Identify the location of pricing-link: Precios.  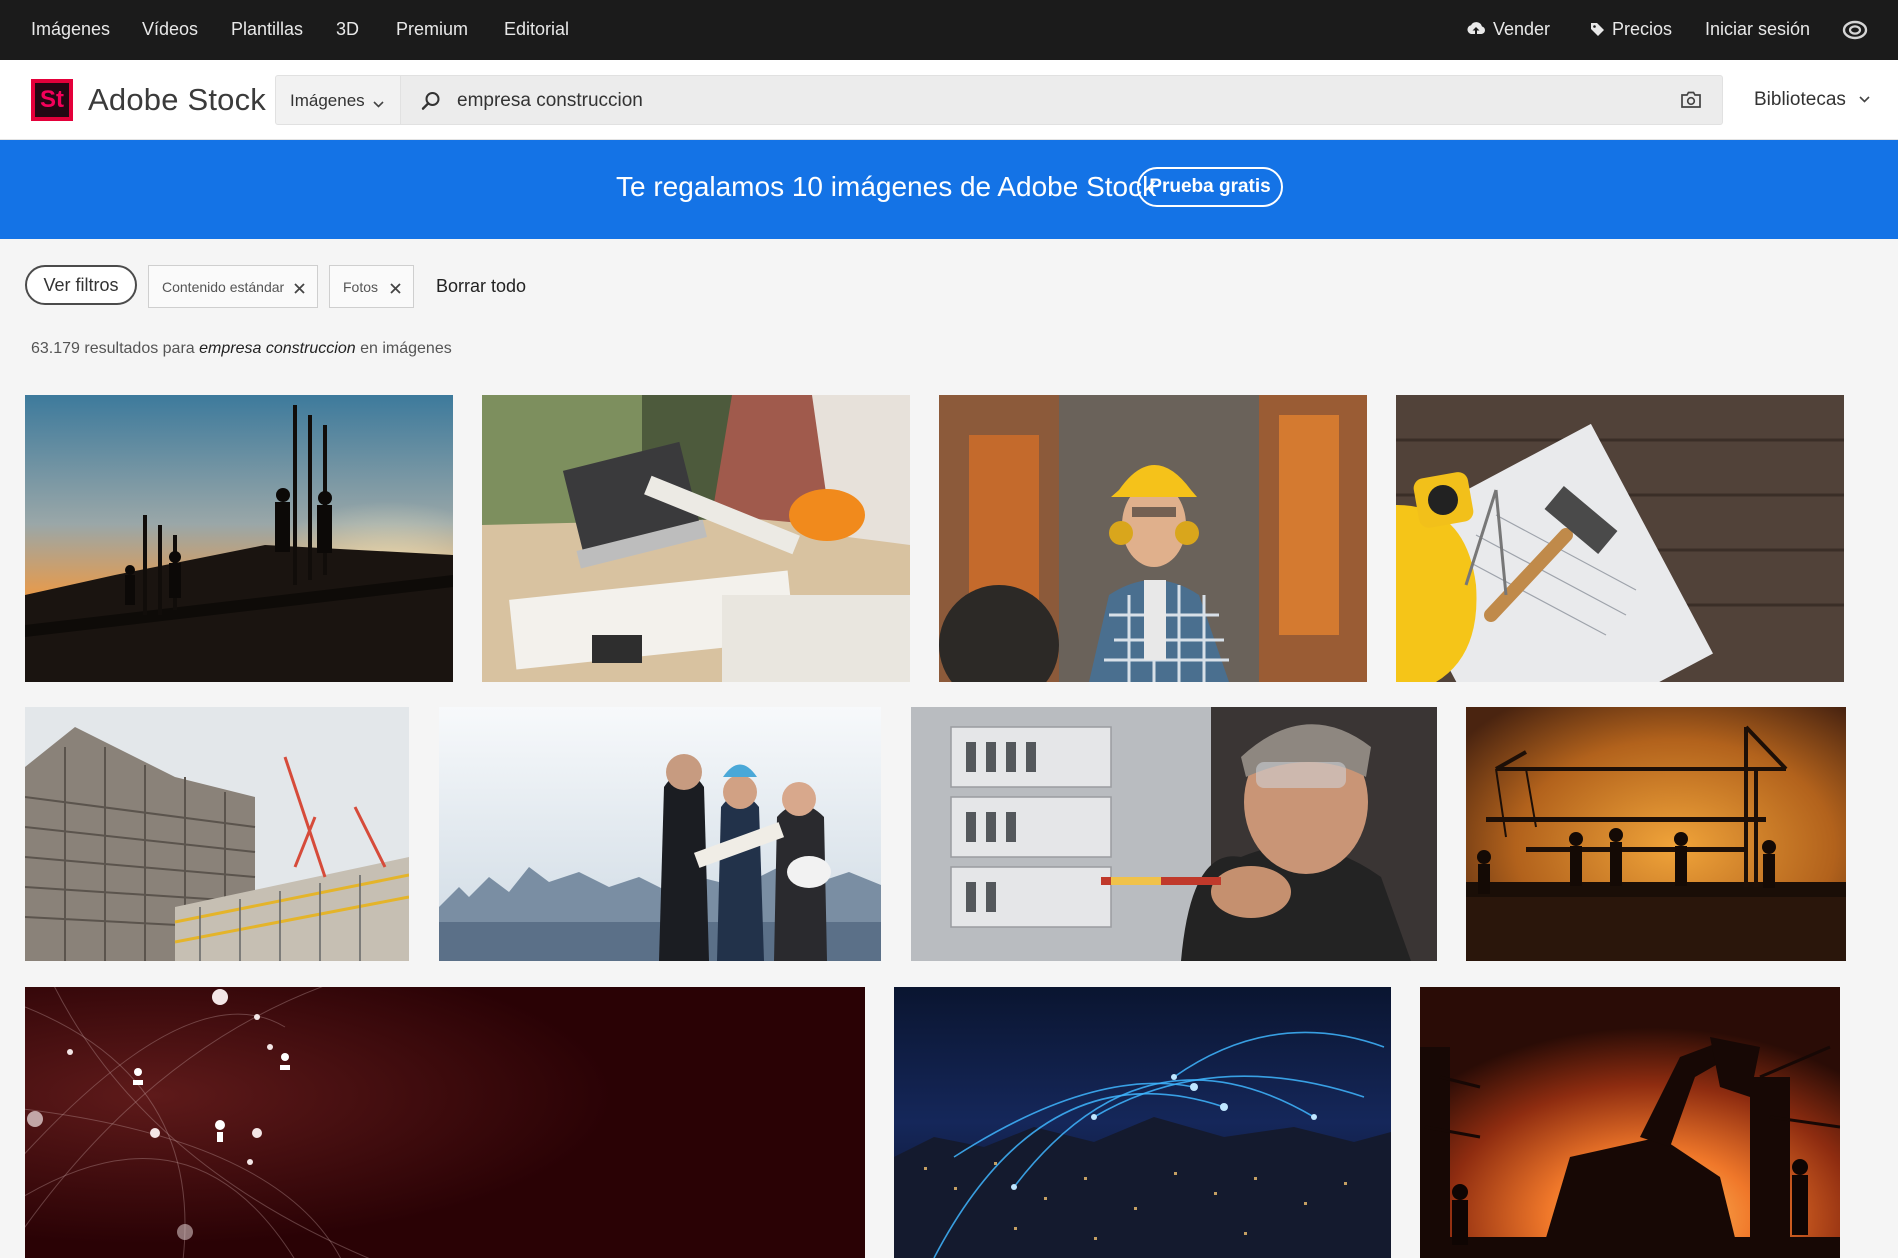
(1631, 30).